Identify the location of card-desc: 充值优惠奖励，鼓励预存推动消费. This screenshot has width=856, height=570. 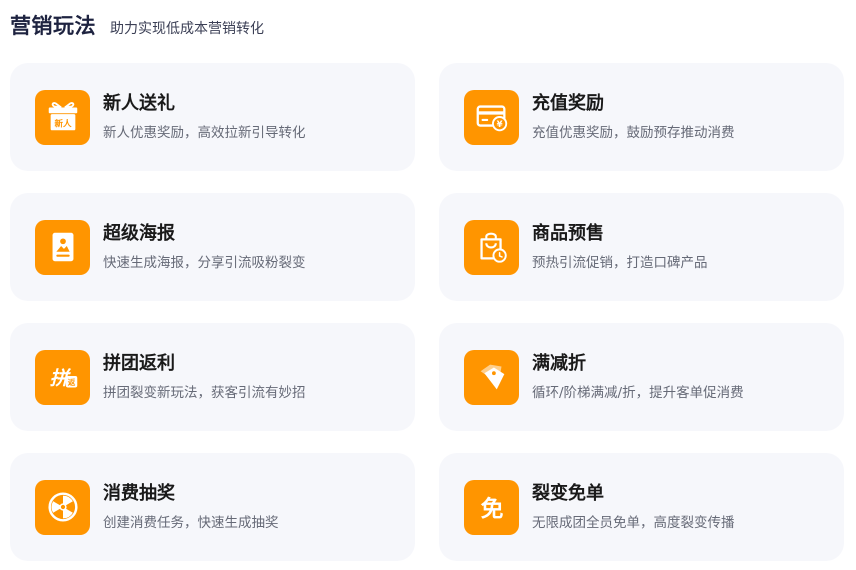
(633, 132).